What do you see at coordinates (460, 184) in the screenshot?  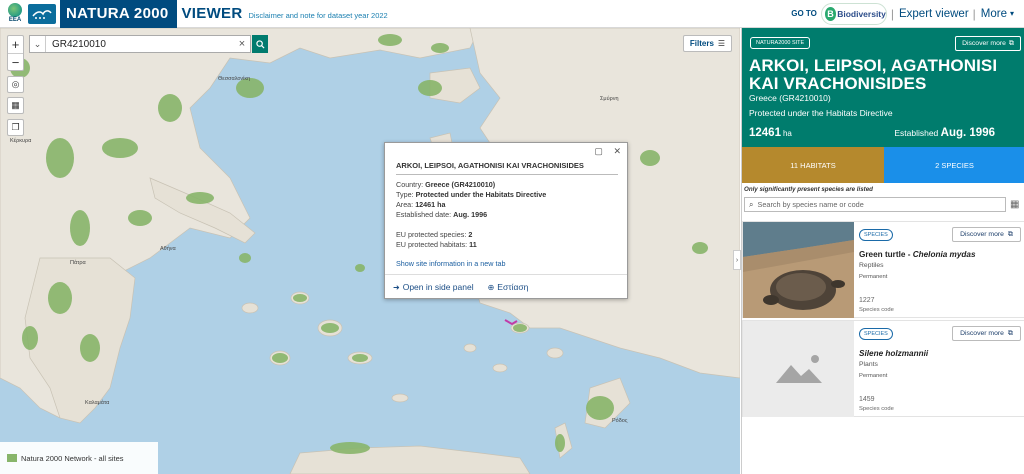 I see `country-value: Greece (GR4210010)` at bounding box center [460, 184].